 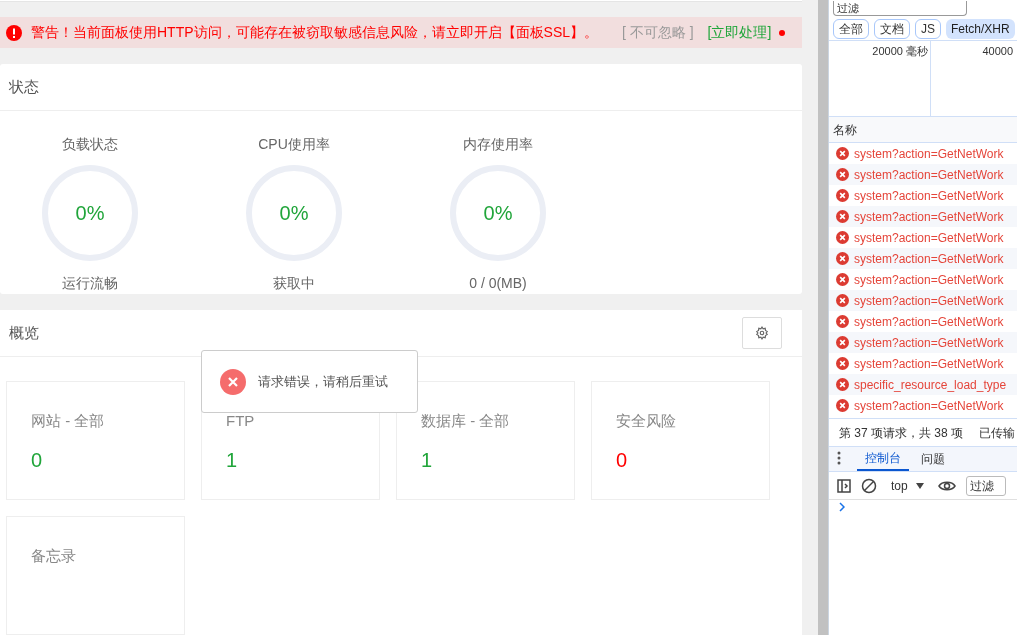 I want to click on stat-label: 网站 - 全部, so click(x=68, y=421).